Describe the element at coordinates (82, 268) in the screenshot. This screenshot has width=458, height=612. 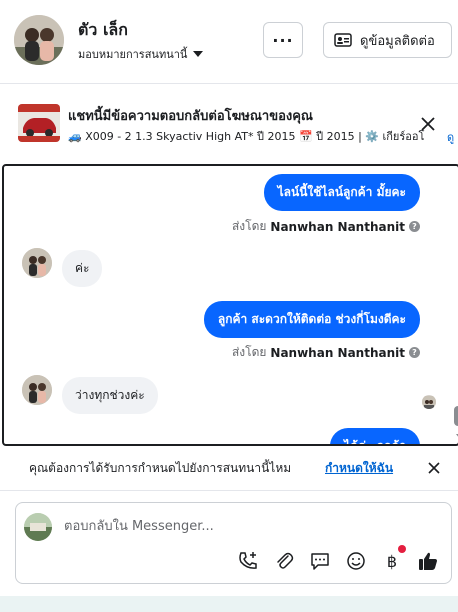
I see `message-bubble-incoming: ค่ะ` at that location.